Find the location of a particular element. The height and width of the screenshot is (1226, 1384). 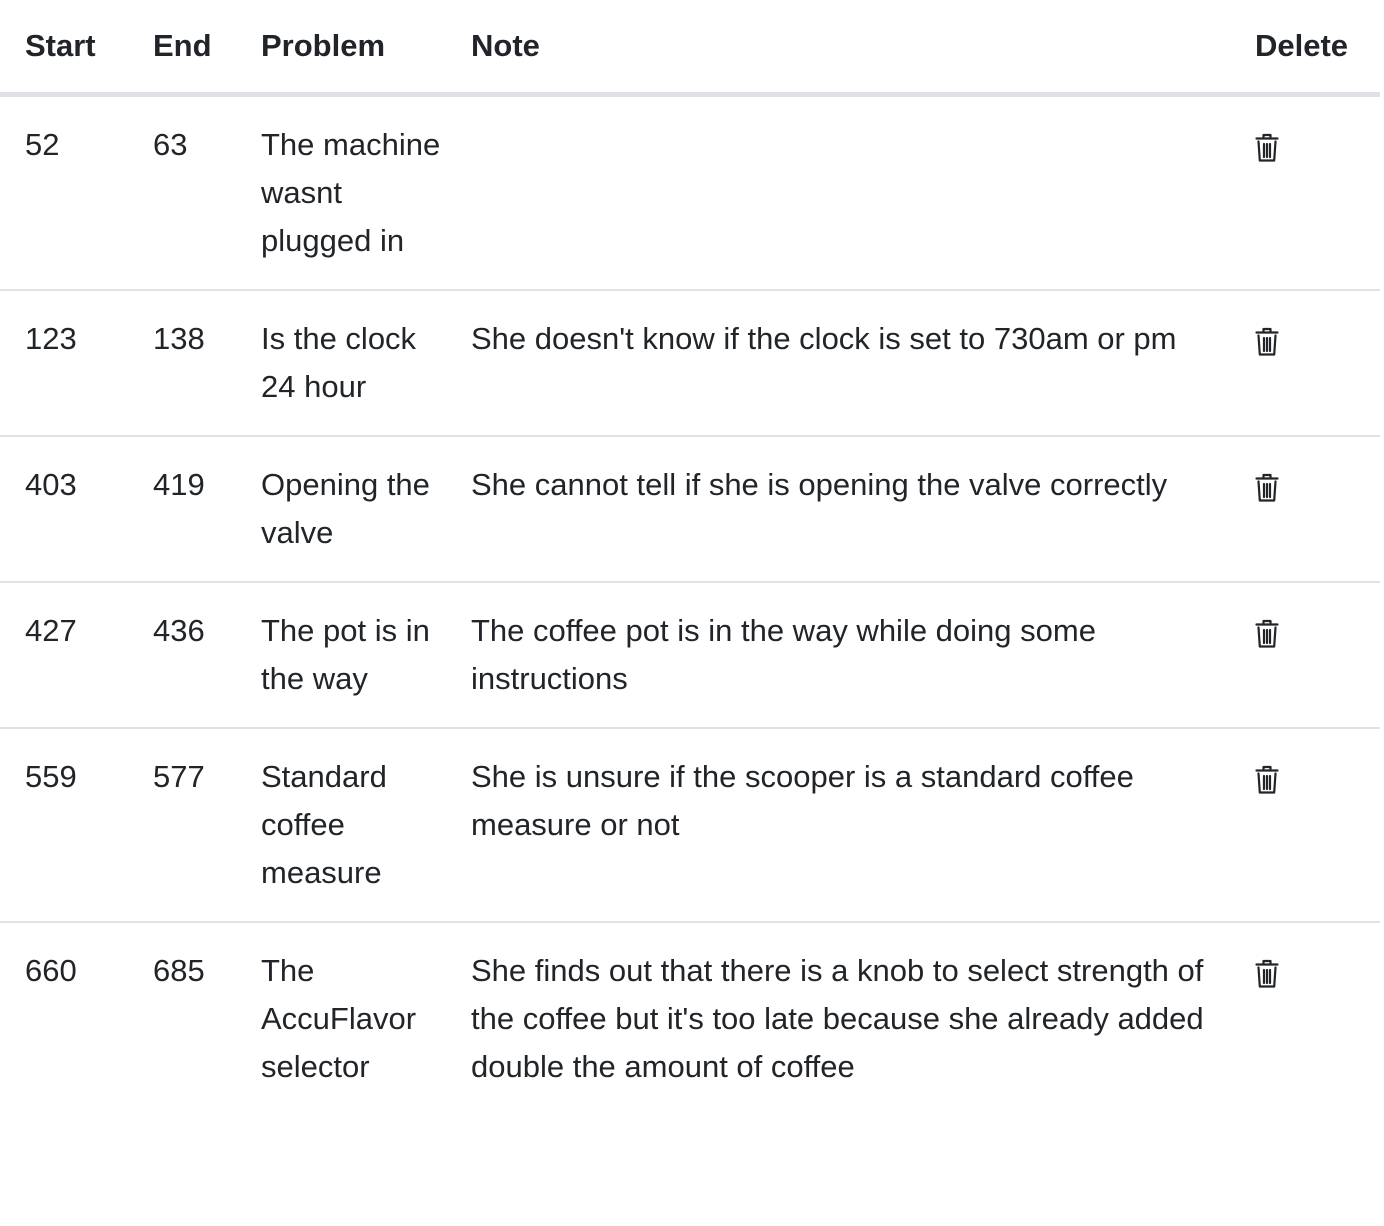

header-start: Start is located at coordinates (64, 48).